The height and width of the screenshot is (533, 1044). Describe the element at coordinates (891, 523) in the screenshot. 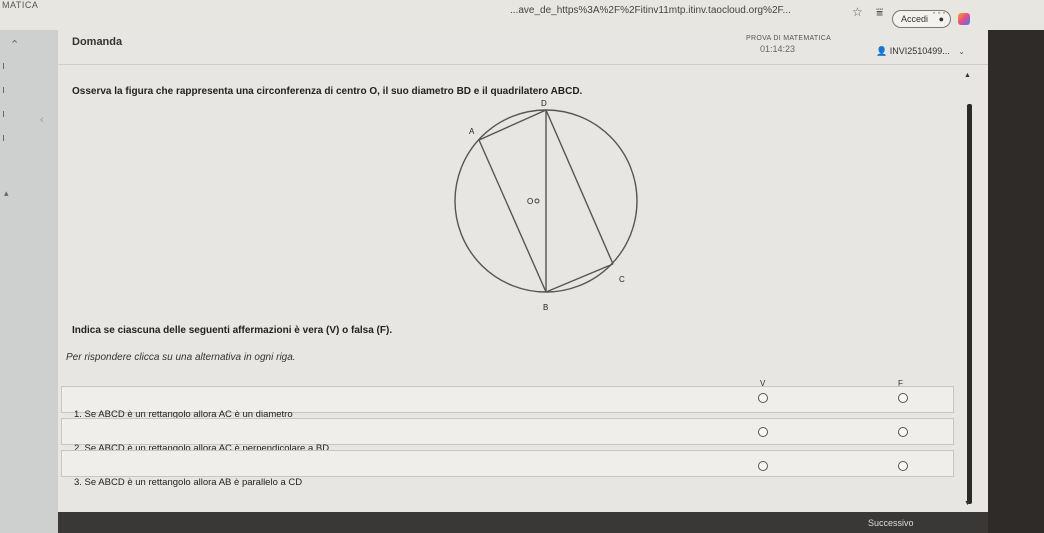

I see `next-button: Successivo` at that location.